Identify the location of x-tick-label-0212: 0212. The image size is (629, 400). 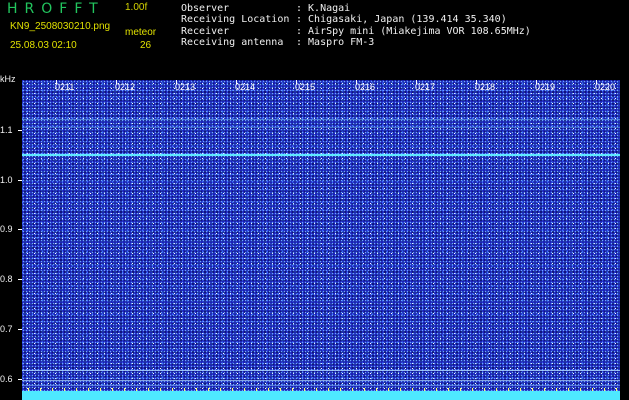
(125, 87).